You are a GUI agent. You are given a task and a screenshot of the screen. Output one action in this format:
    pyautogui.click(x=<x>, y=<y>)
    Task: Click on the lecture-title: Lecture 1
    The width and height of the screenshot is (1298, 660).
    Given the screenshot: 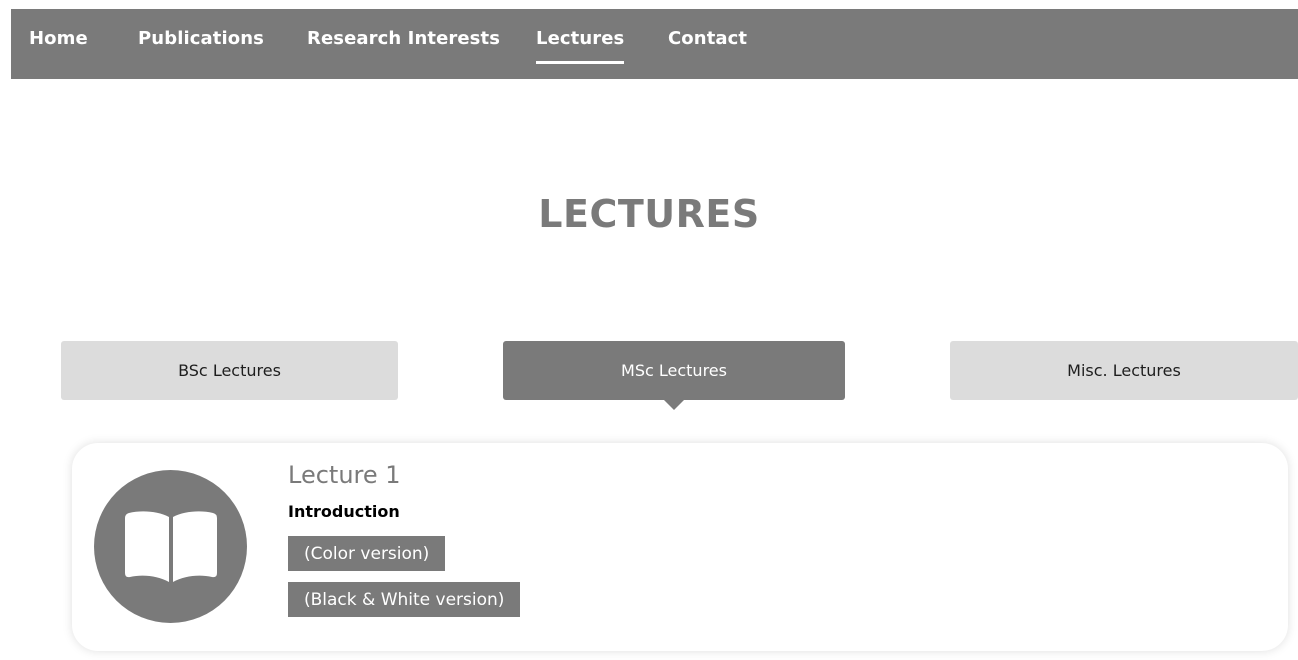 What is the action you would take?
    pyautogui.click(x=344, y=475)
    